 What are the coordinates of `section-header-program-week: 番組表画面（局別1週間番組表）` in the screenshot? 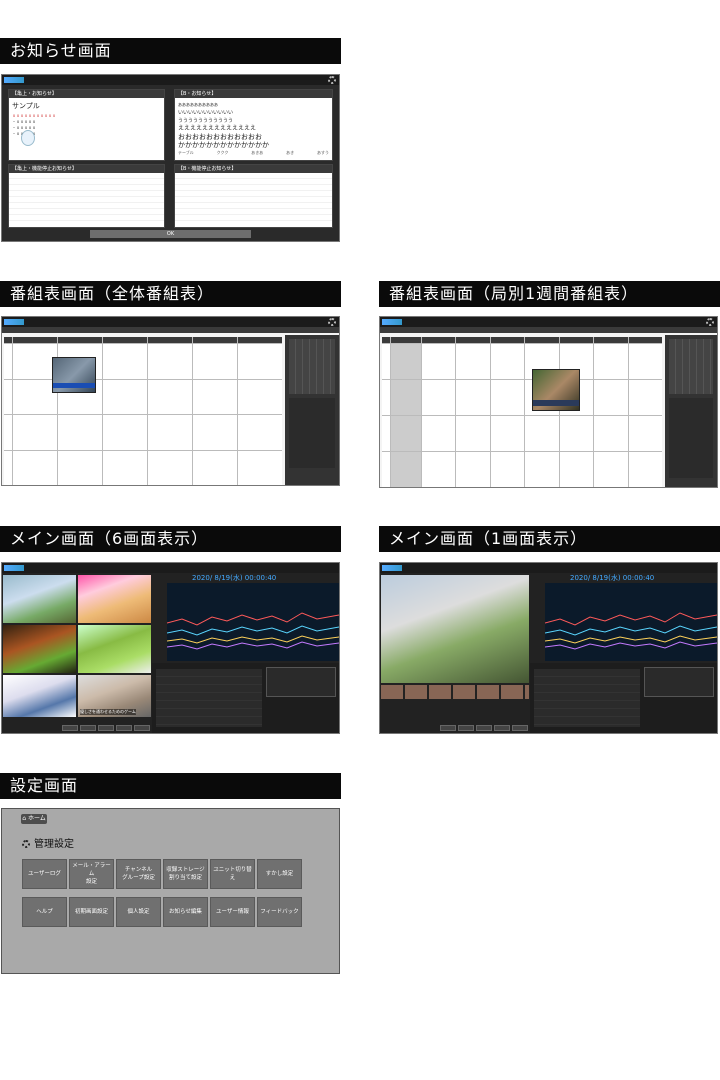 It's located at (549, 294).